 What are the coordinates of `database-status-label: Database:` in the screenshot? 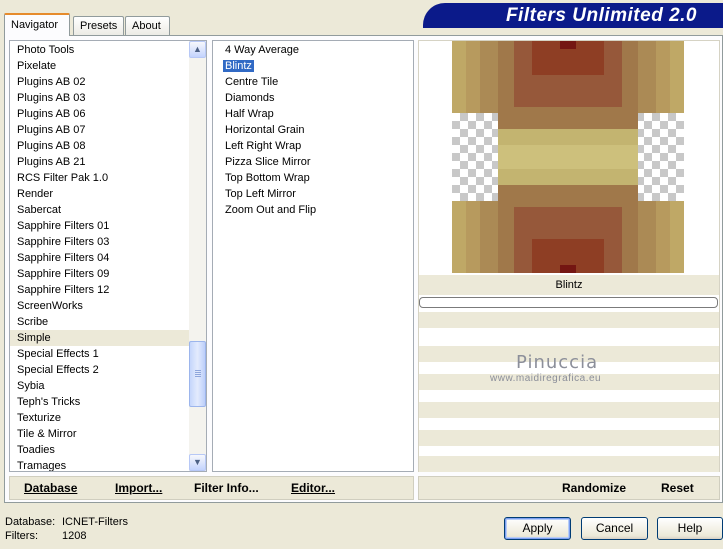 It's located at (30, 522).